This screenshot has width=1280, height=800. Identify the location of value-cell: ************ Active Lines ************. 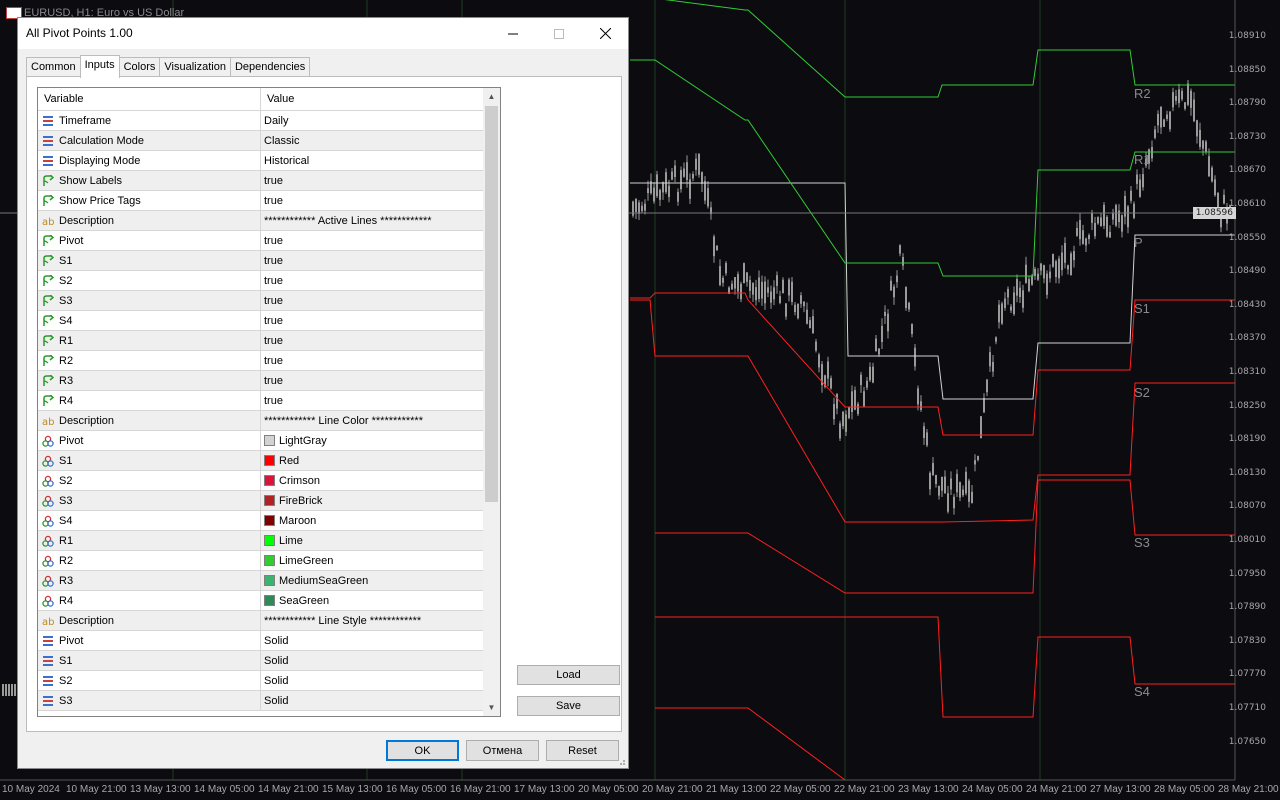
(380, 220).